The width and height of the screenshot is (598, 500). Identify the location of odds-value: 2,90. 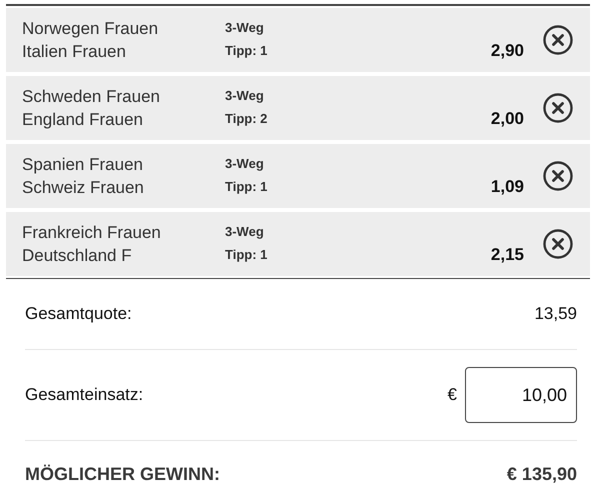
(507, 50).